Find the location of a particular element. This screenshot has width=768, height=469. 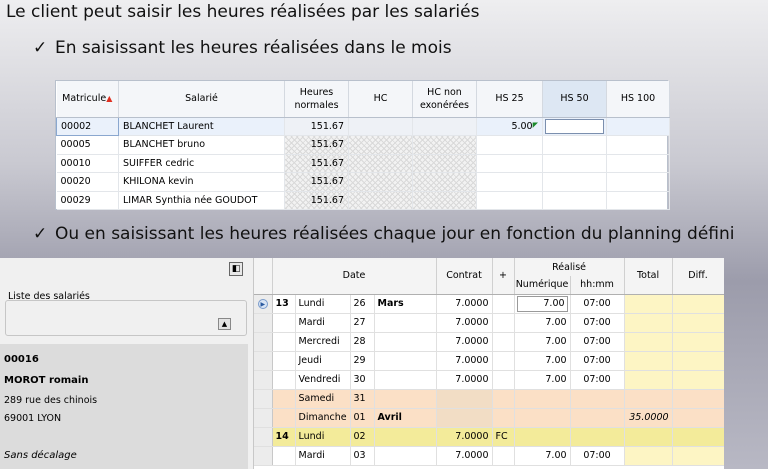

col-header-hc-non-exonerees: HC non exonérées is located at coordinates (444, 99).